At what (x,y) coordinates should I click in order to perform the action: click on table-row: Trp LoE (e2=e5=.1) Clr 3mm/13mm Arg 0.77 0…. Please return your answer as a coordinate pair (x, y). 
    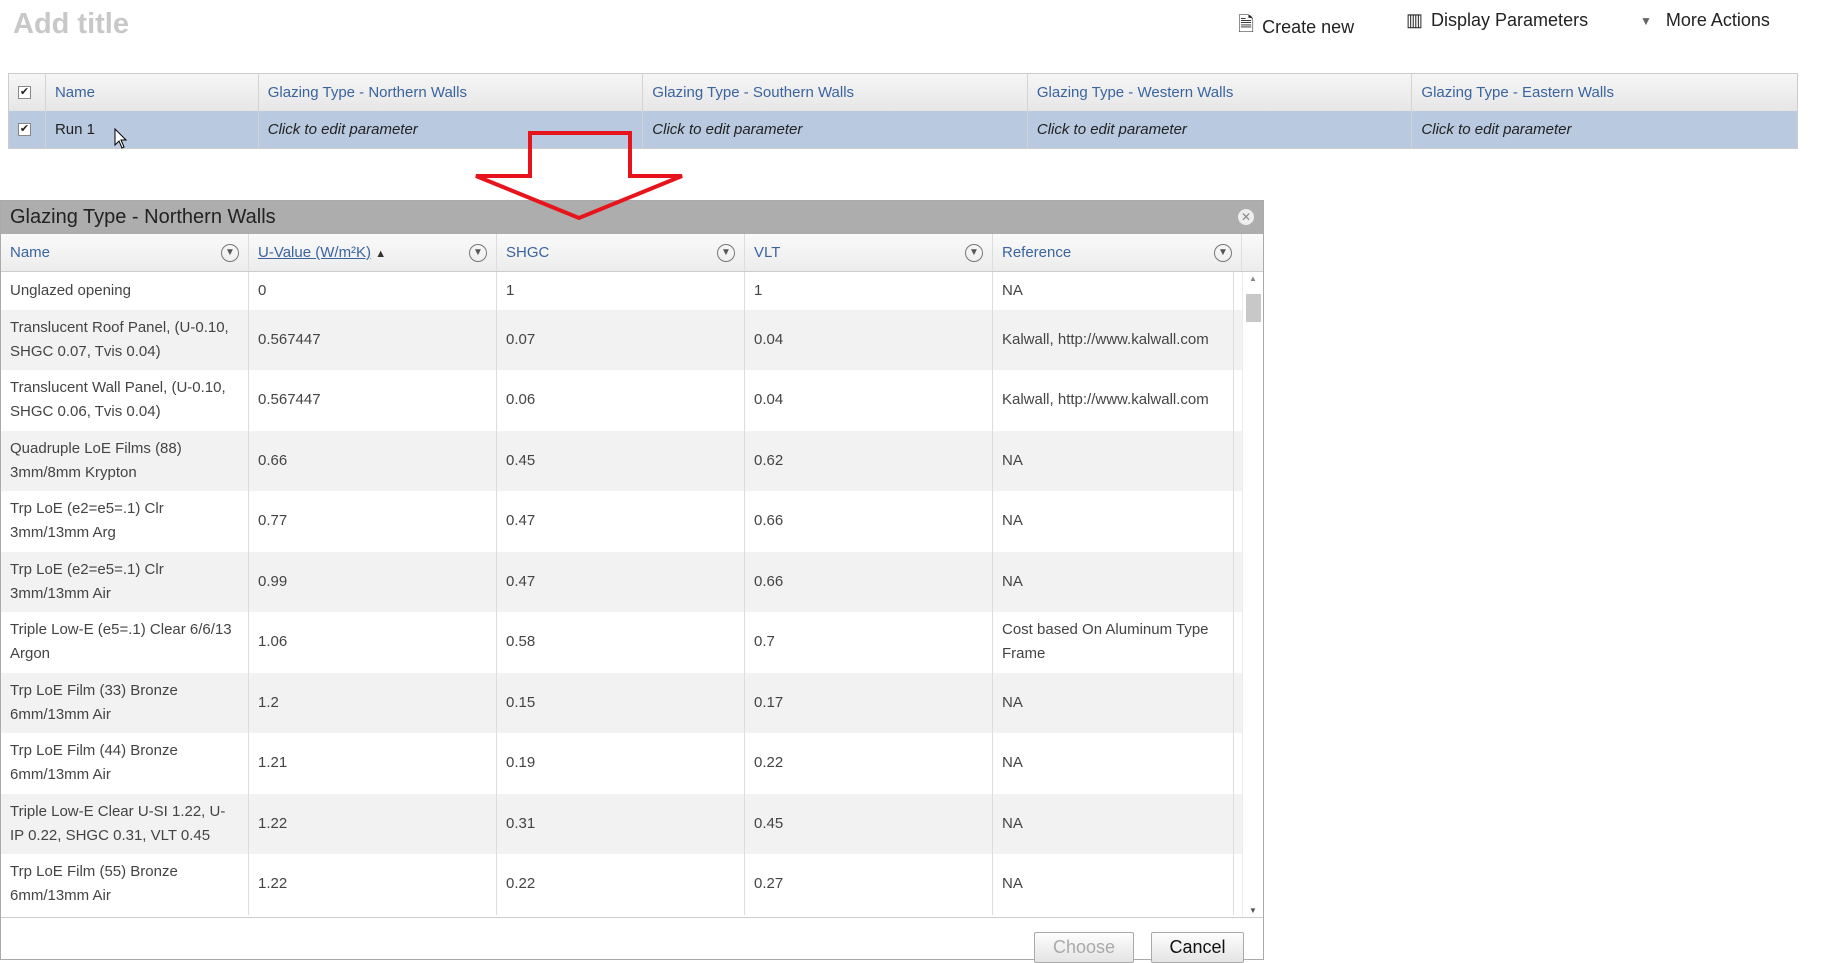
    Looking at the image, I should click on (621, 521).